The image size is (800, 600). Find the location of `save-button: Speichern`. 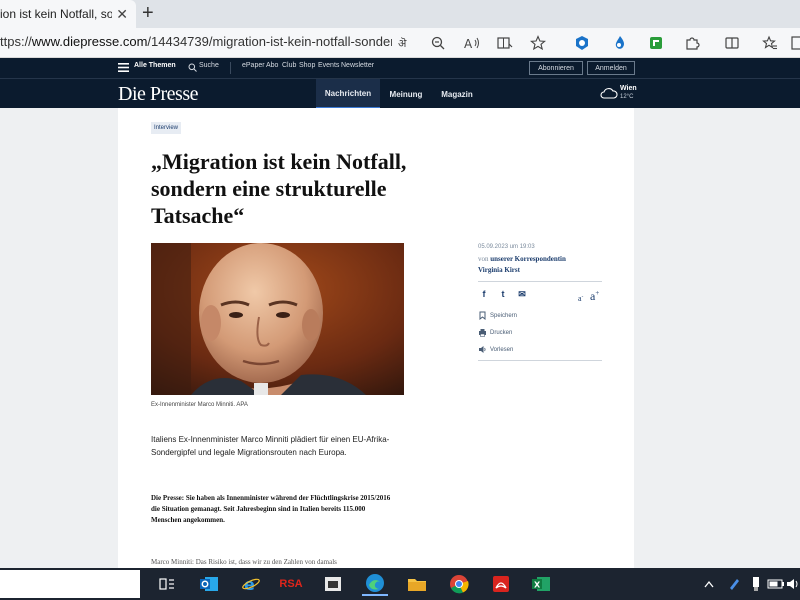

save-button: Speichern is located at coordinates (497, 315).